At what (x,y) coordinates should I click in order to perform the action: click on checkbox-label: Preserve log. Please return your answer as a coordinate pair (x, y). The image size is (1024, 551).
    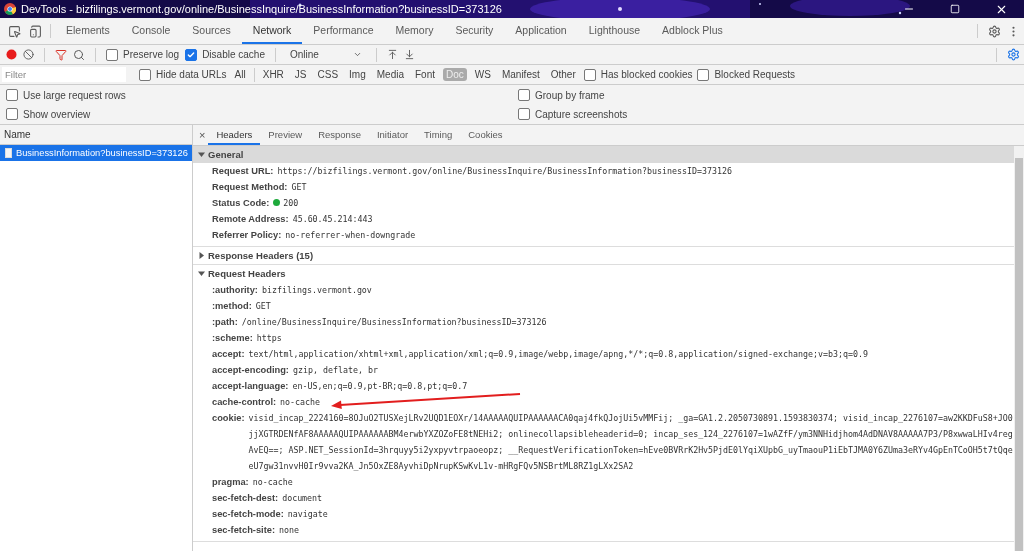
    Looking at the image, I should click on (151, 54).